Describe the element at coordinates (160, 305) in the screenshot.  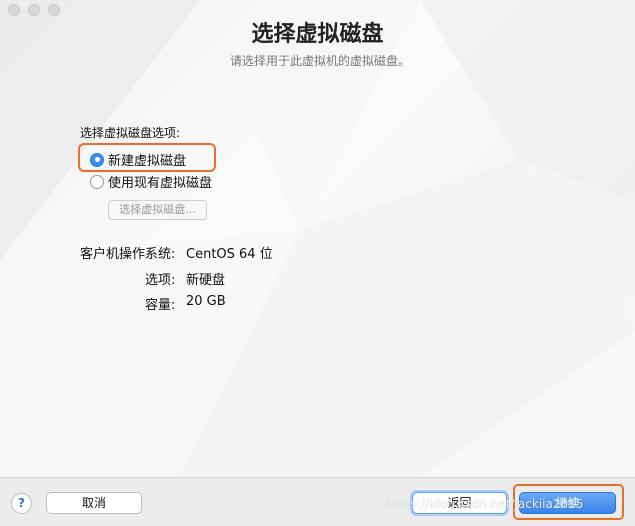
I see `capacity-label: 容量:` at that location.